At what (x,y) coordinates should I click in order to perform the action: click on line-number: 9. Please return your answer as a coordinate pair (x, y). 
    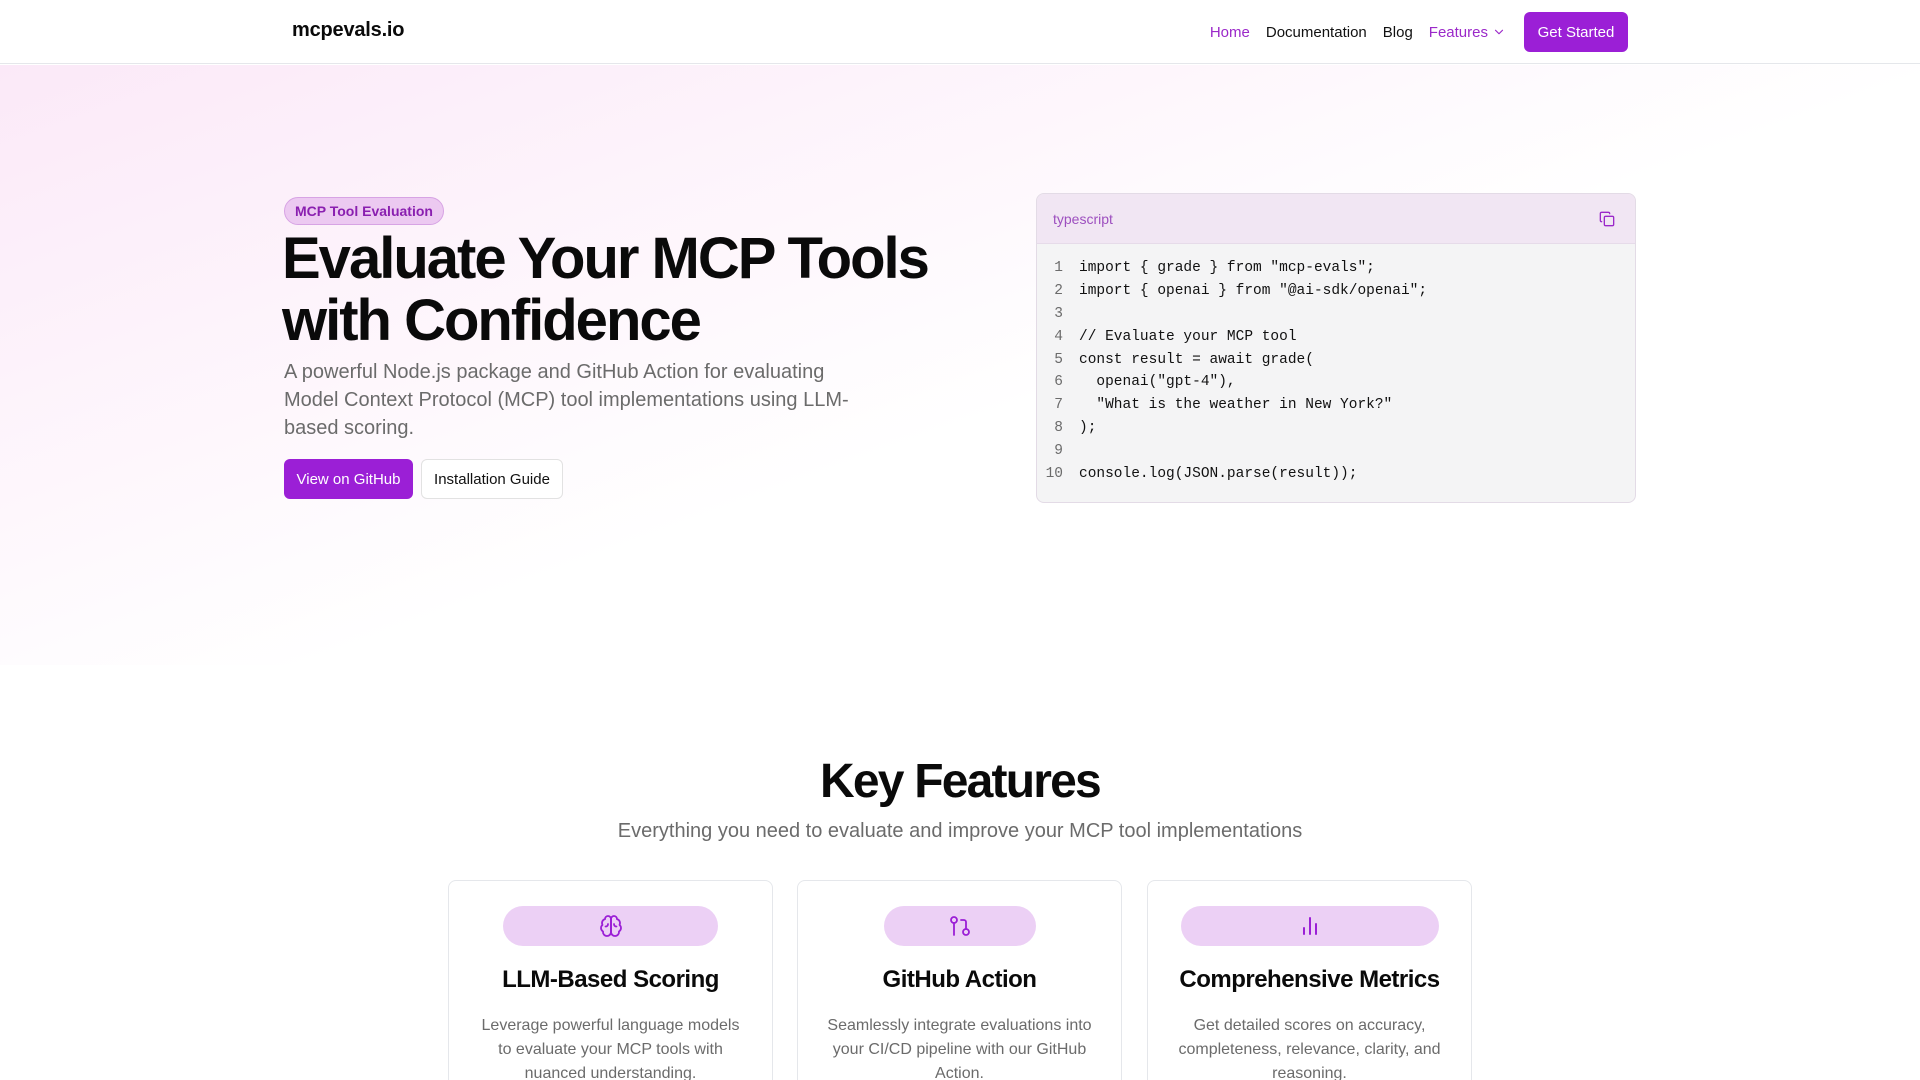
    Looking at the image, I should click on (1058, 451).